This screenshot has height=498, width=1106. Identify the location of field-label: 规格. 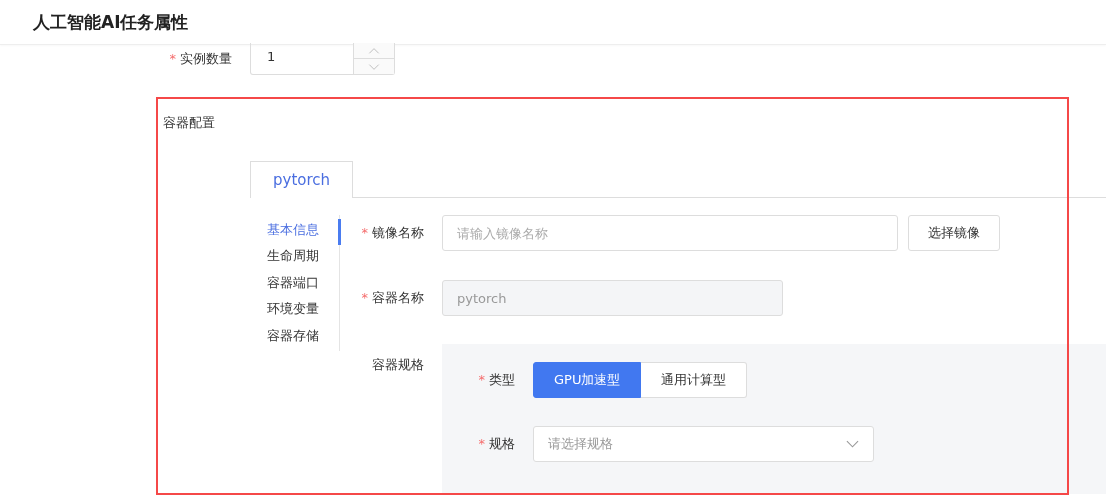
(502, 443).